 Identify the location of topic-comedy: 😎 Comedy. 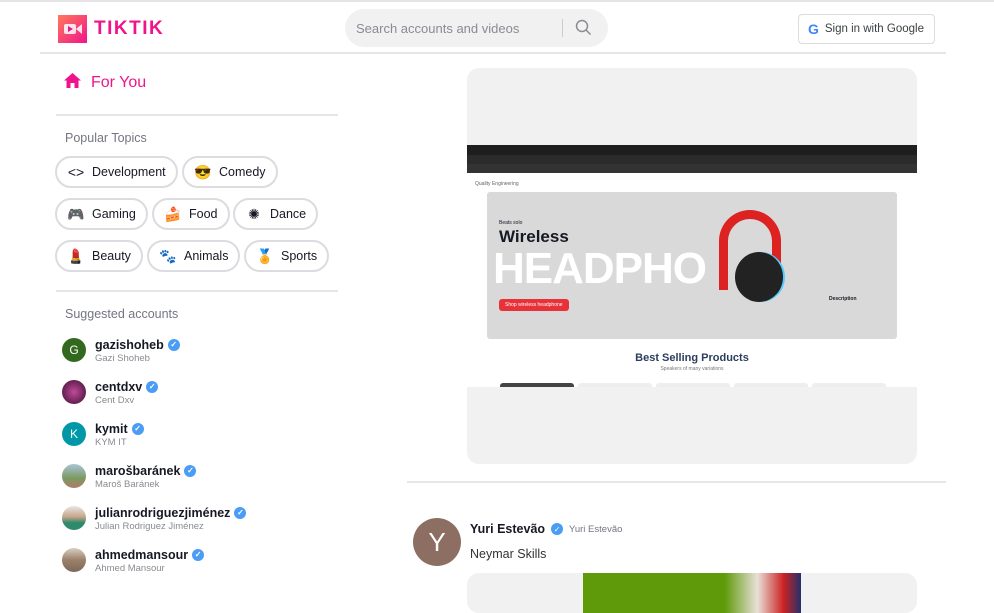
(230, 172).